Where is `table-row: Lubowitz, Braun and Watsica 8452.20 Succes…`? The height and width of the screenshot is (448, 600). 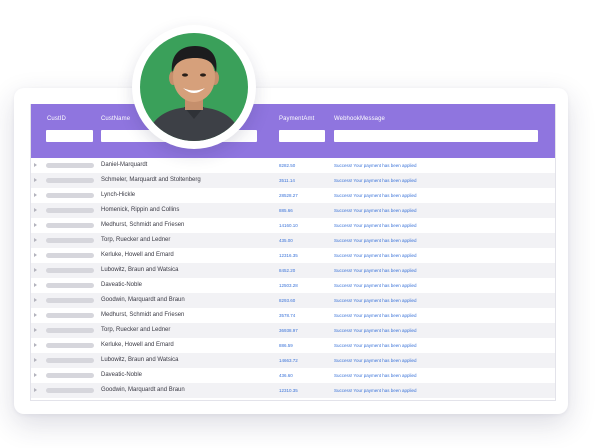
table-row: Lubowitz, Braun and Watsica 8452.20 Succes… is located at coordinates (293, 270).